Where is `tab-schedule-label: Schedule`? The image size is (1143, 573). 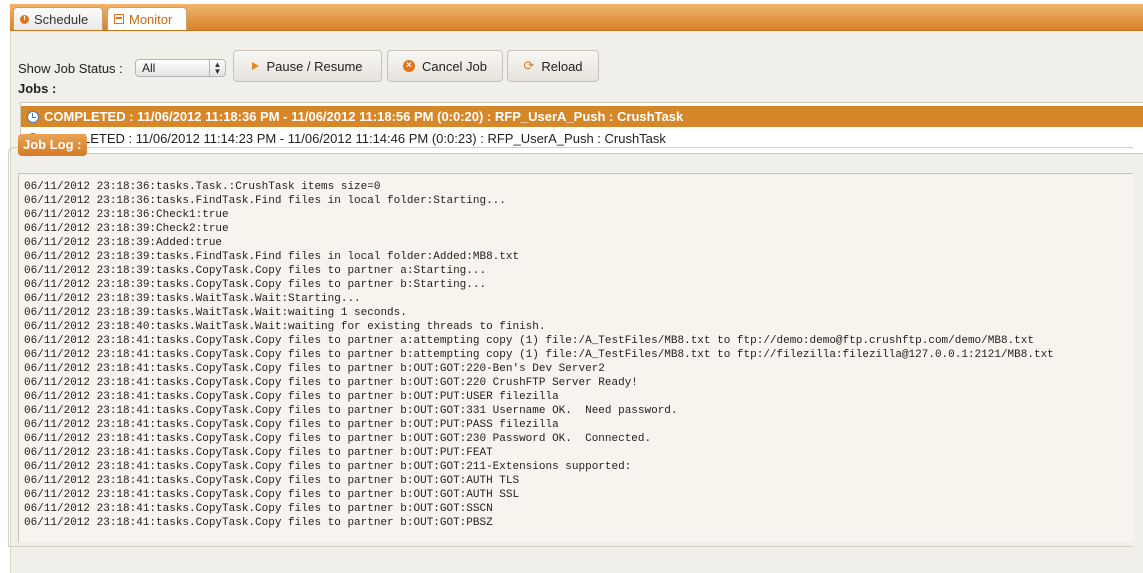 tab-schedule-label: Schedule is located at coordinates (61, 19).